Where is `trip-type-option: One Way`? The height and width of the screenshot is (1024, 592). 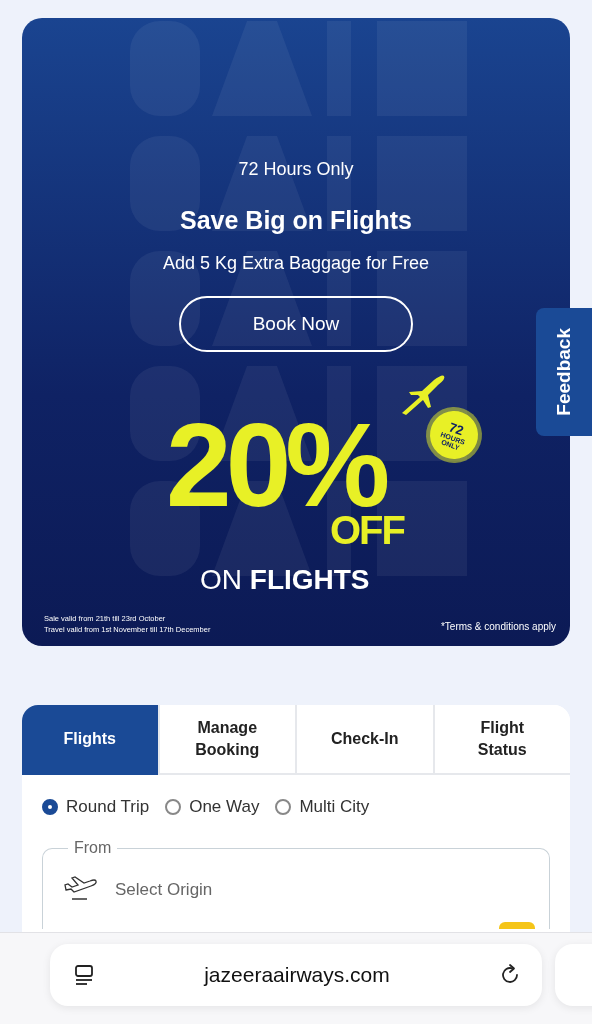 trip-type-option: One Way is located at coordinates (212, 807).